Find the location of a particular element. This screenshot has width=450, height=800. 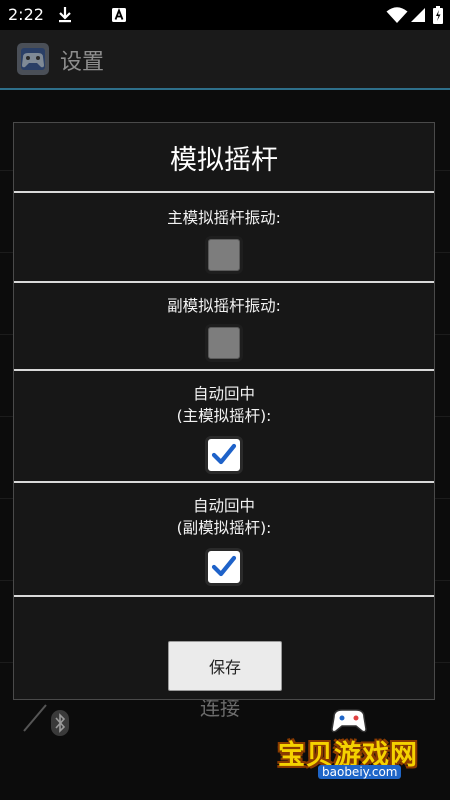

action-bar-title: 设置 is located at coordinates (82, 62).